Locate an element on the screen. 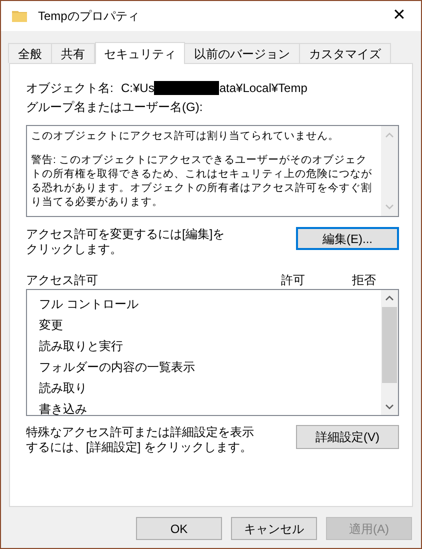 The image size is (422, 549). folder-icon is located at coordinates (20, 16).